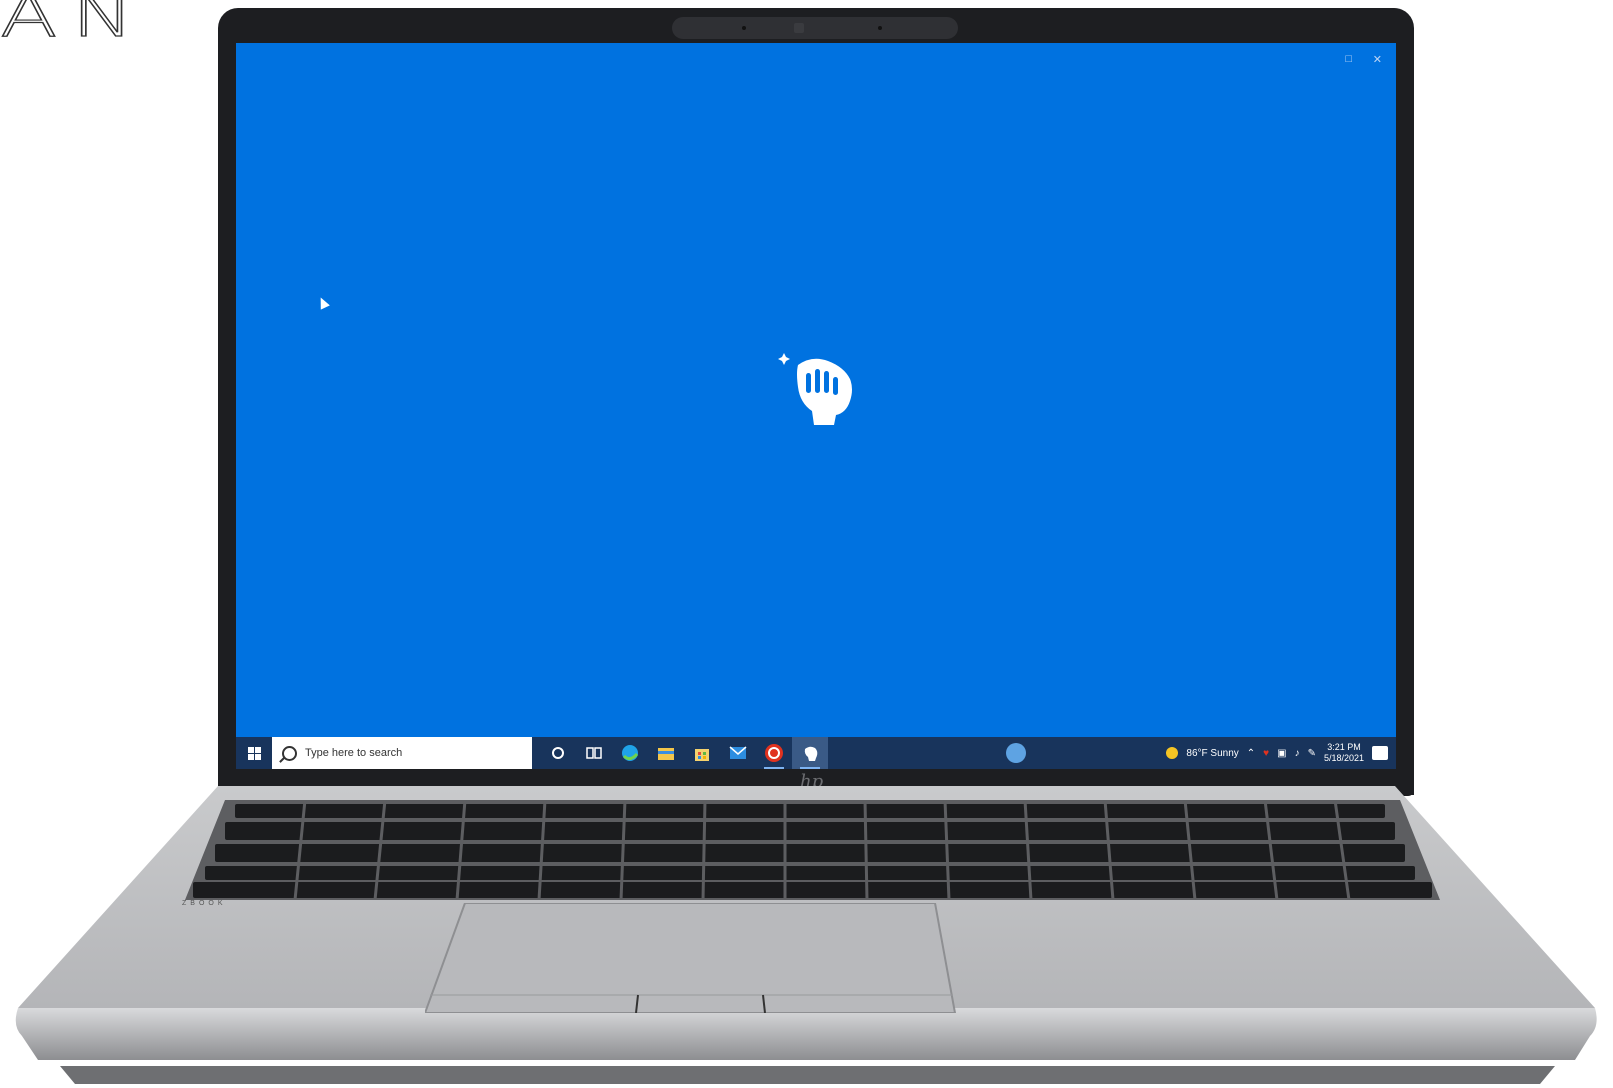 The width and height of the screenshot is (1613, 1088). I want to click on store-icon, so click(702, 753).